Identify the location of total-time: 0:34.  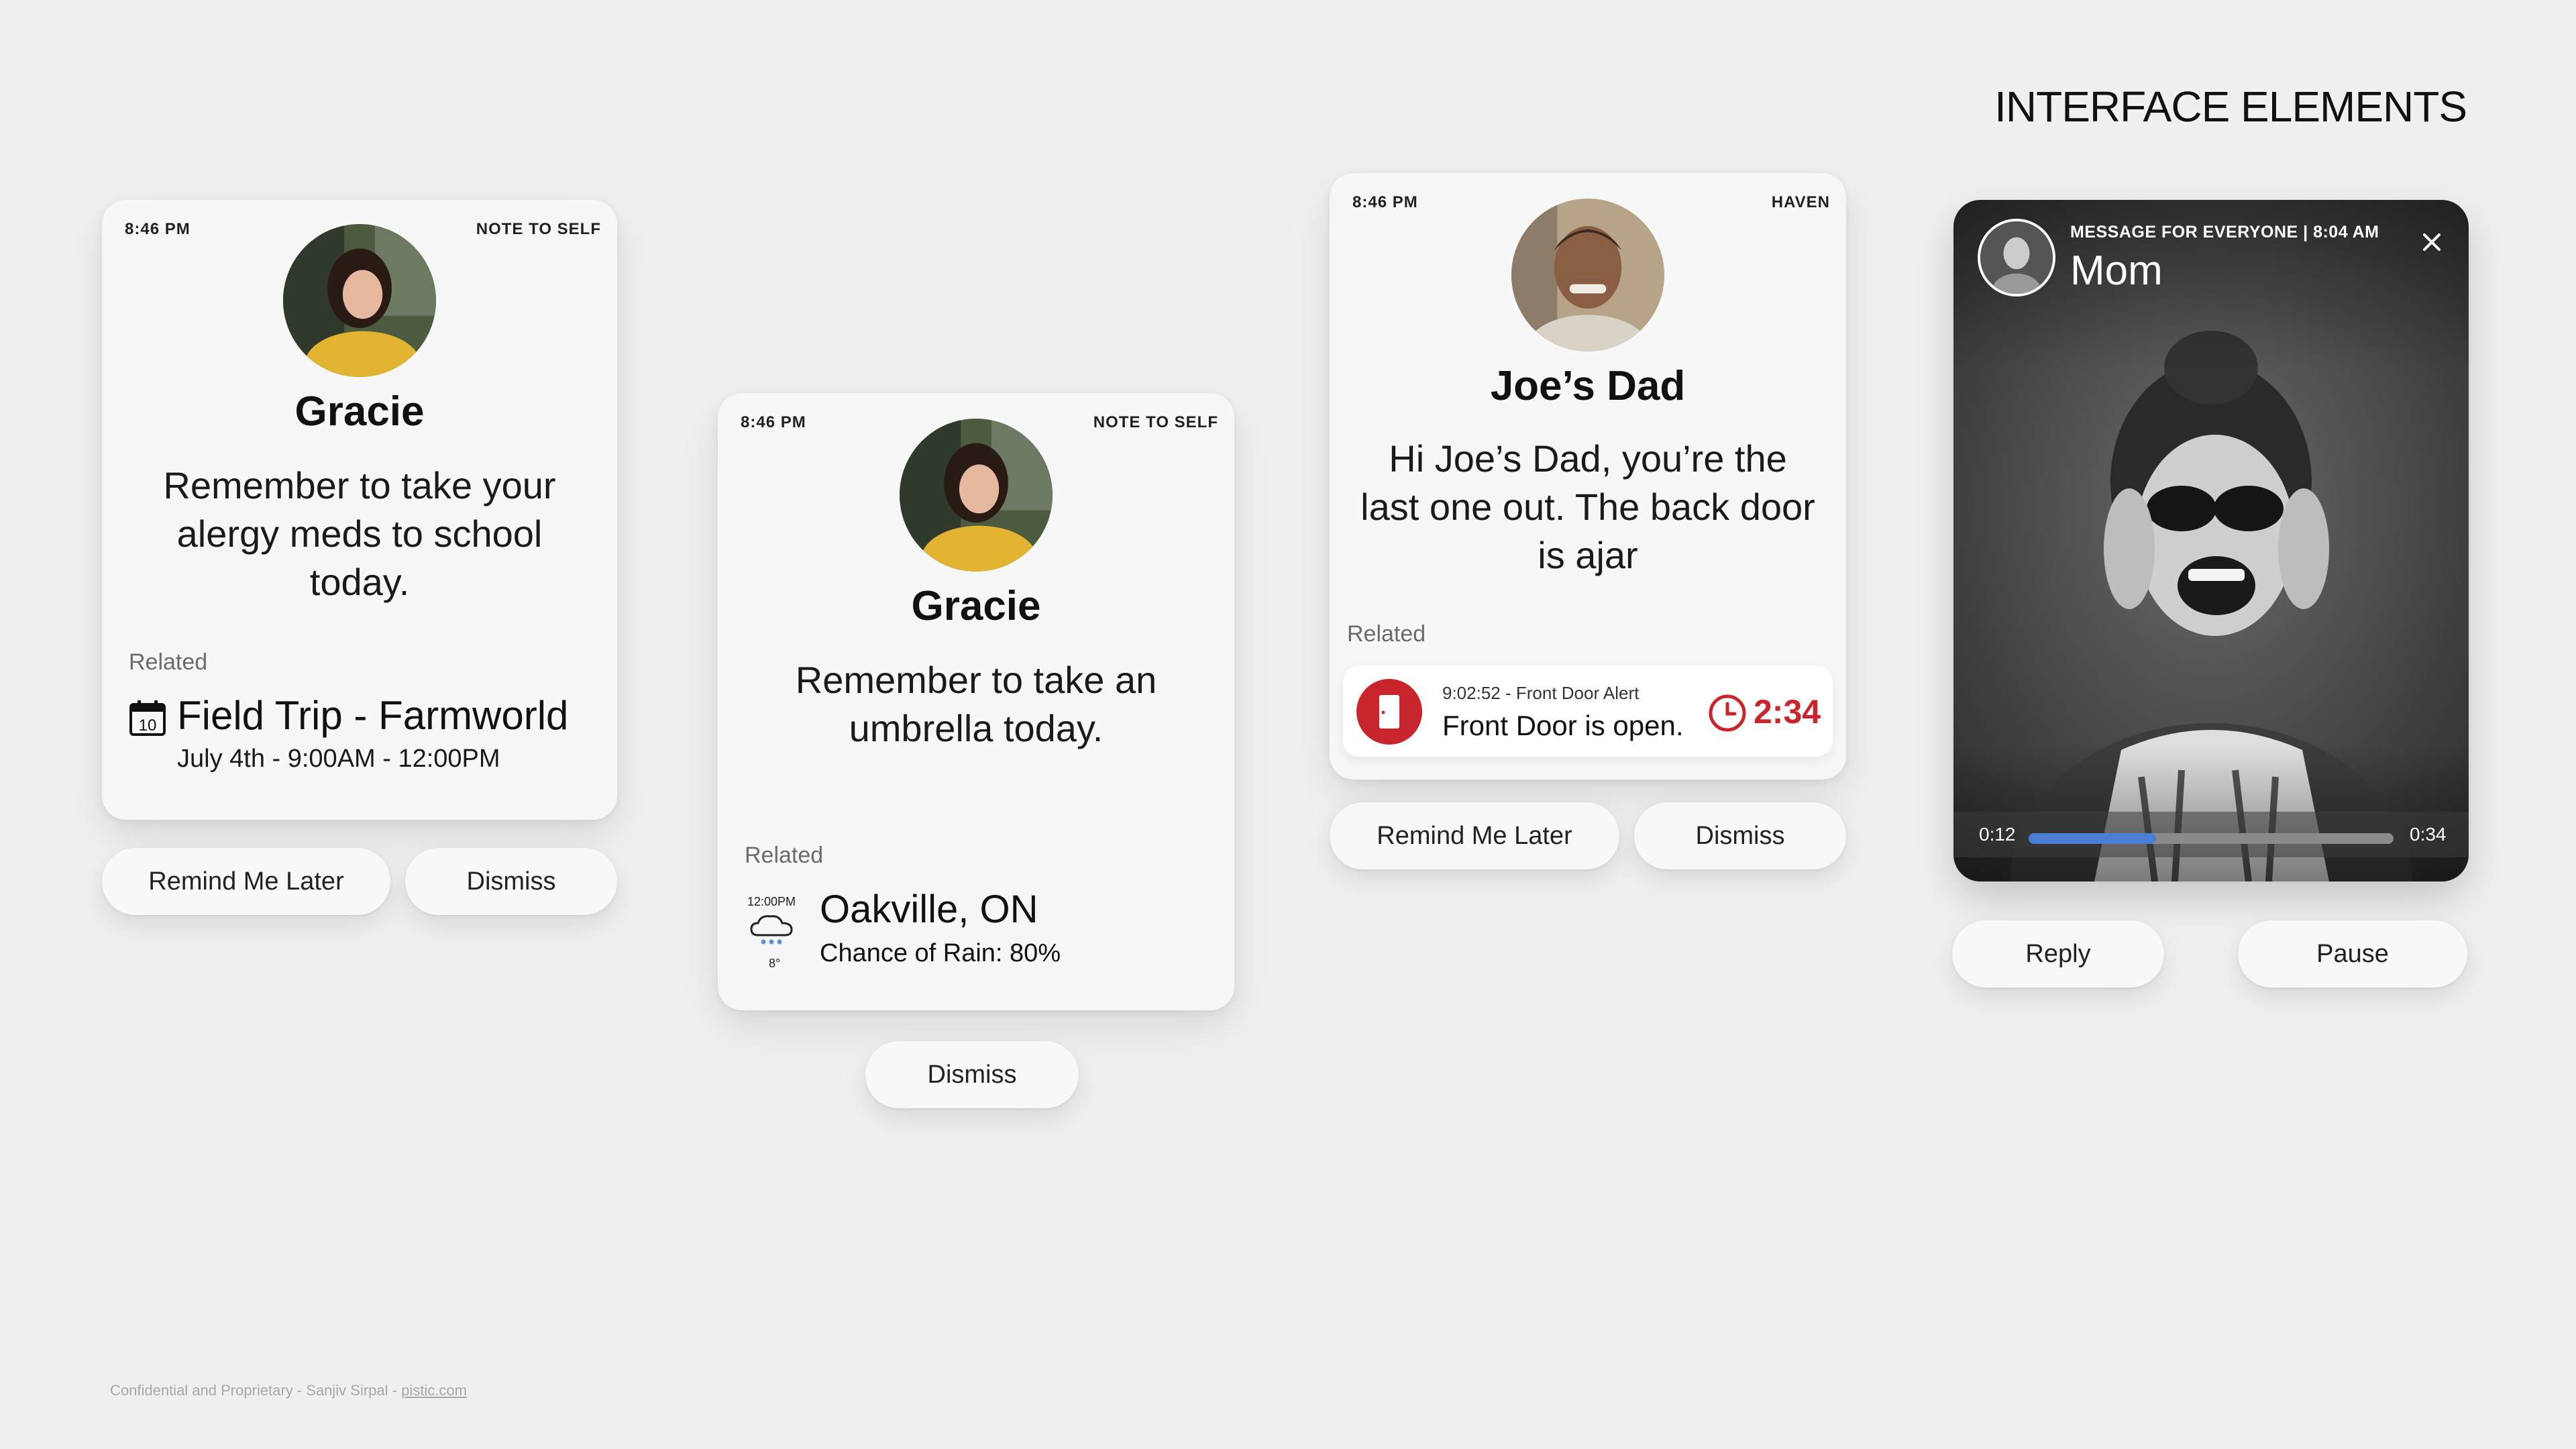
(2428, 834).